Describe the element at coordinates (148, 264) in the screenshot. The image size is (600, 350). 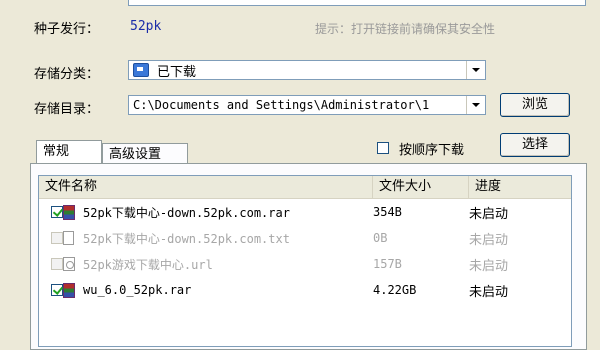
I see `file-name: 52pk游戏下载中心.url` at that location.